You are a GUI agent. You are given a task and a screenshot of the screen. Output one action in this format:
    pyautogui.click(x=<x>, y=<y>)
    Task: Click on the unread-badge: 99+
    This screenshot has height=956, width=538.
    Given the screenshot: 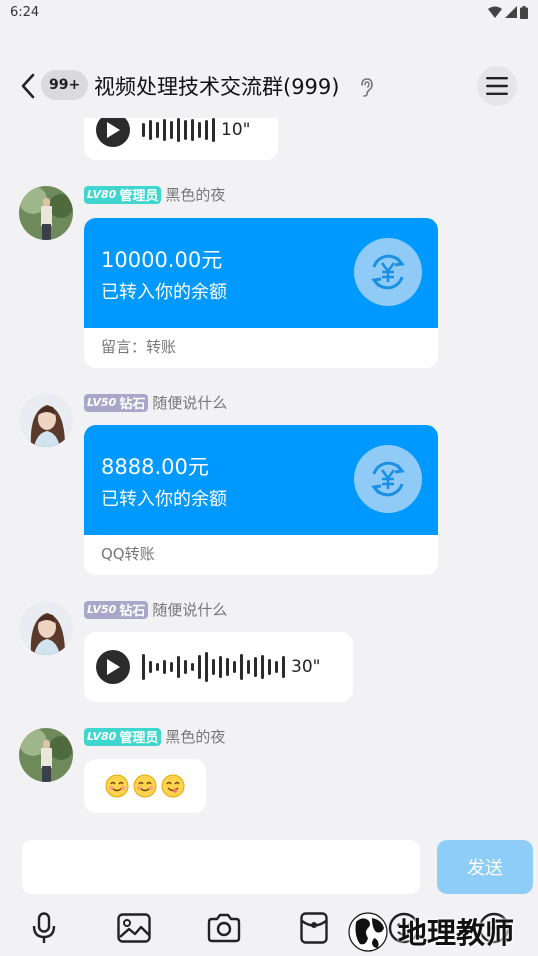 What is the action you would take?
    pyautogui.click(x=65, y=85)
    